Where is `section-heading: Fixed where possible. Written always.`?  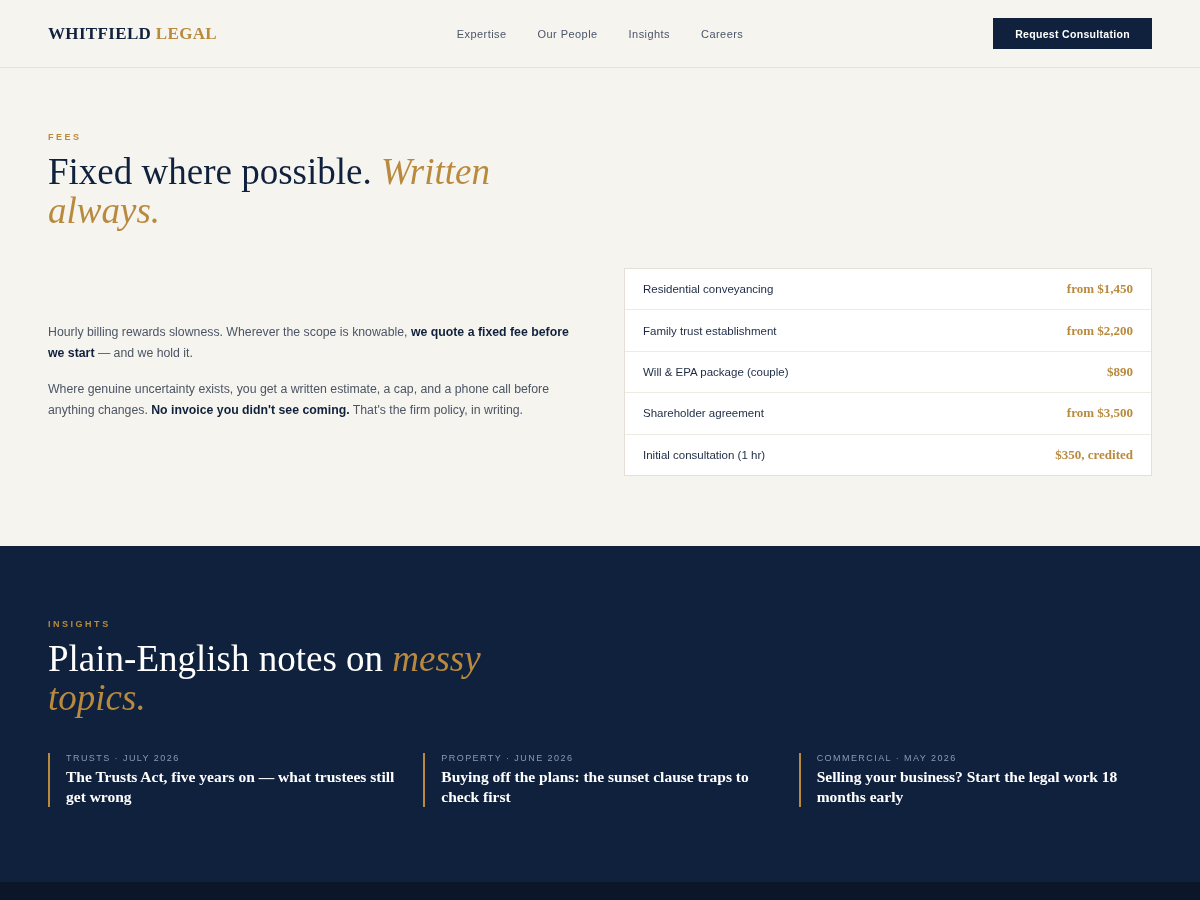 section-heading: Fixed where possible. Written always. is located at coordinates (269, 191).